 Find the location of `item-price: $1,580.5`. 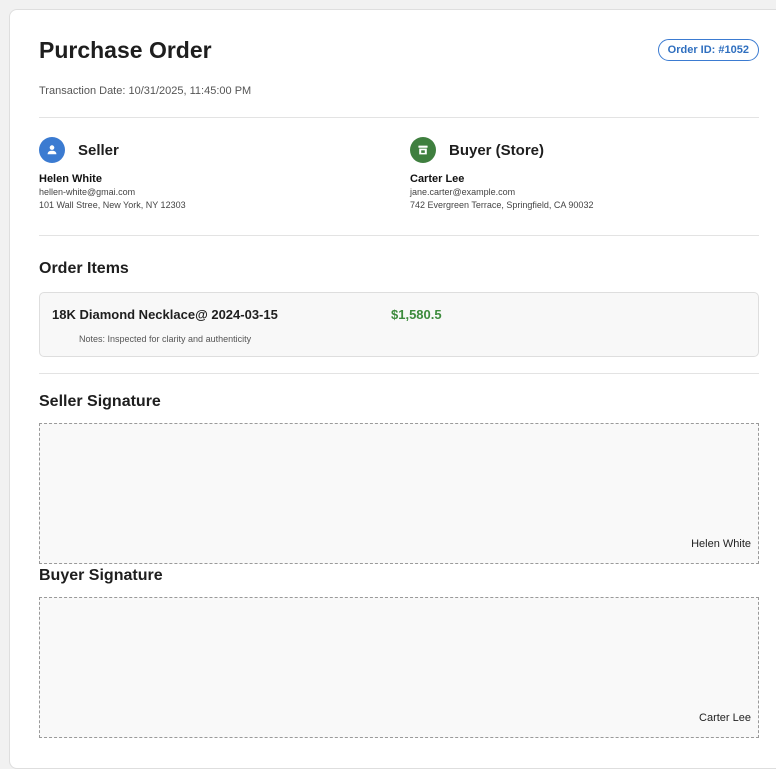

item-price: $1,580.5 is located at coordinates (416, 314).